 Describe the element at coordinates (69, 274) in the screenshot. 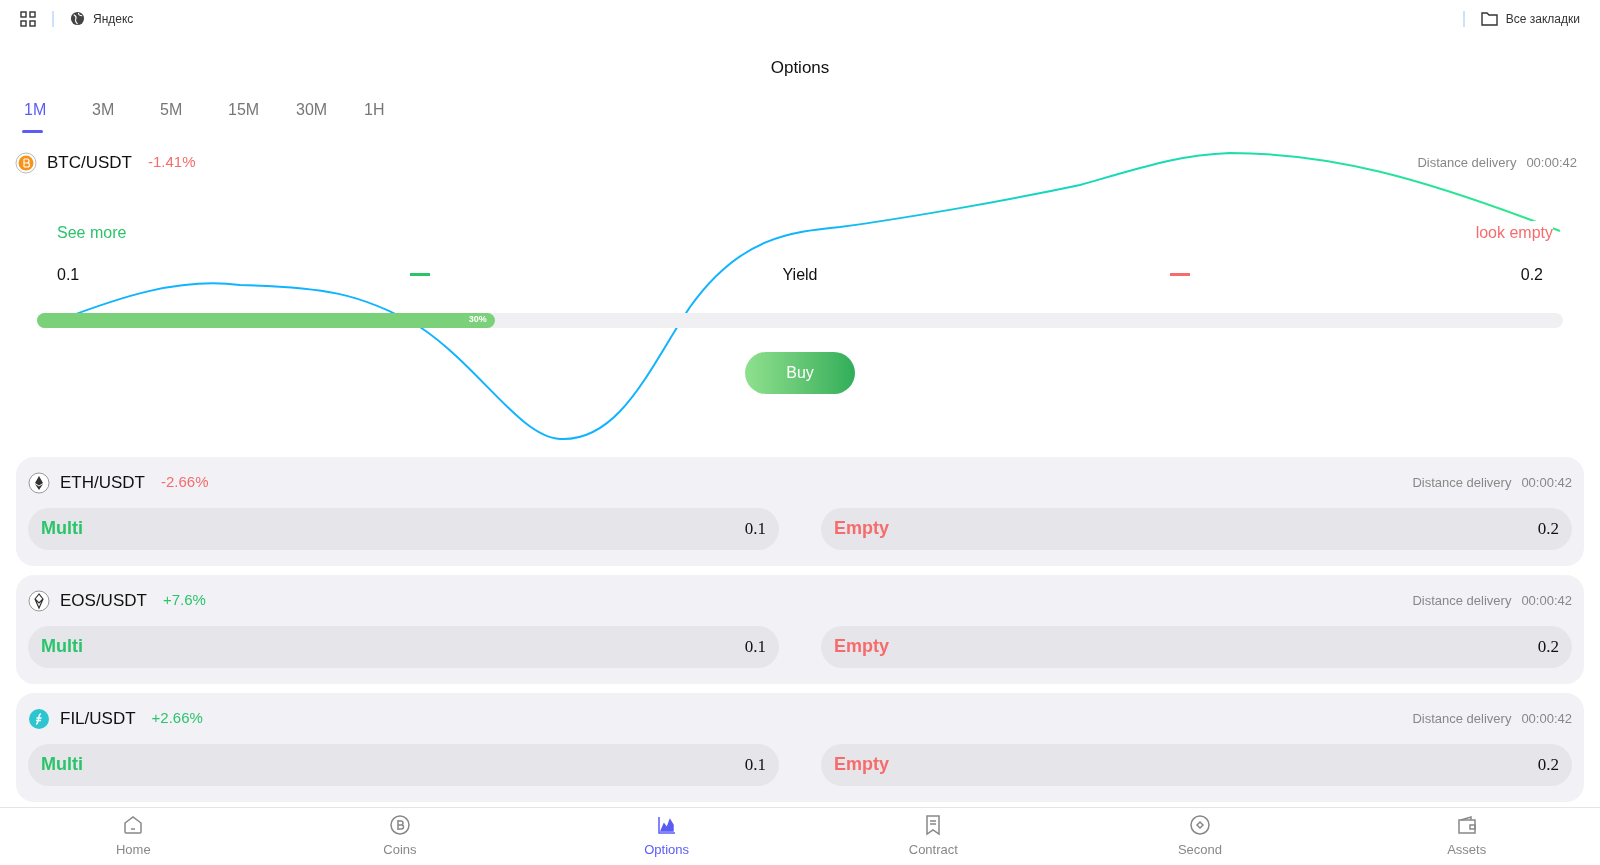

I see `left-value: 0.1` at that location.